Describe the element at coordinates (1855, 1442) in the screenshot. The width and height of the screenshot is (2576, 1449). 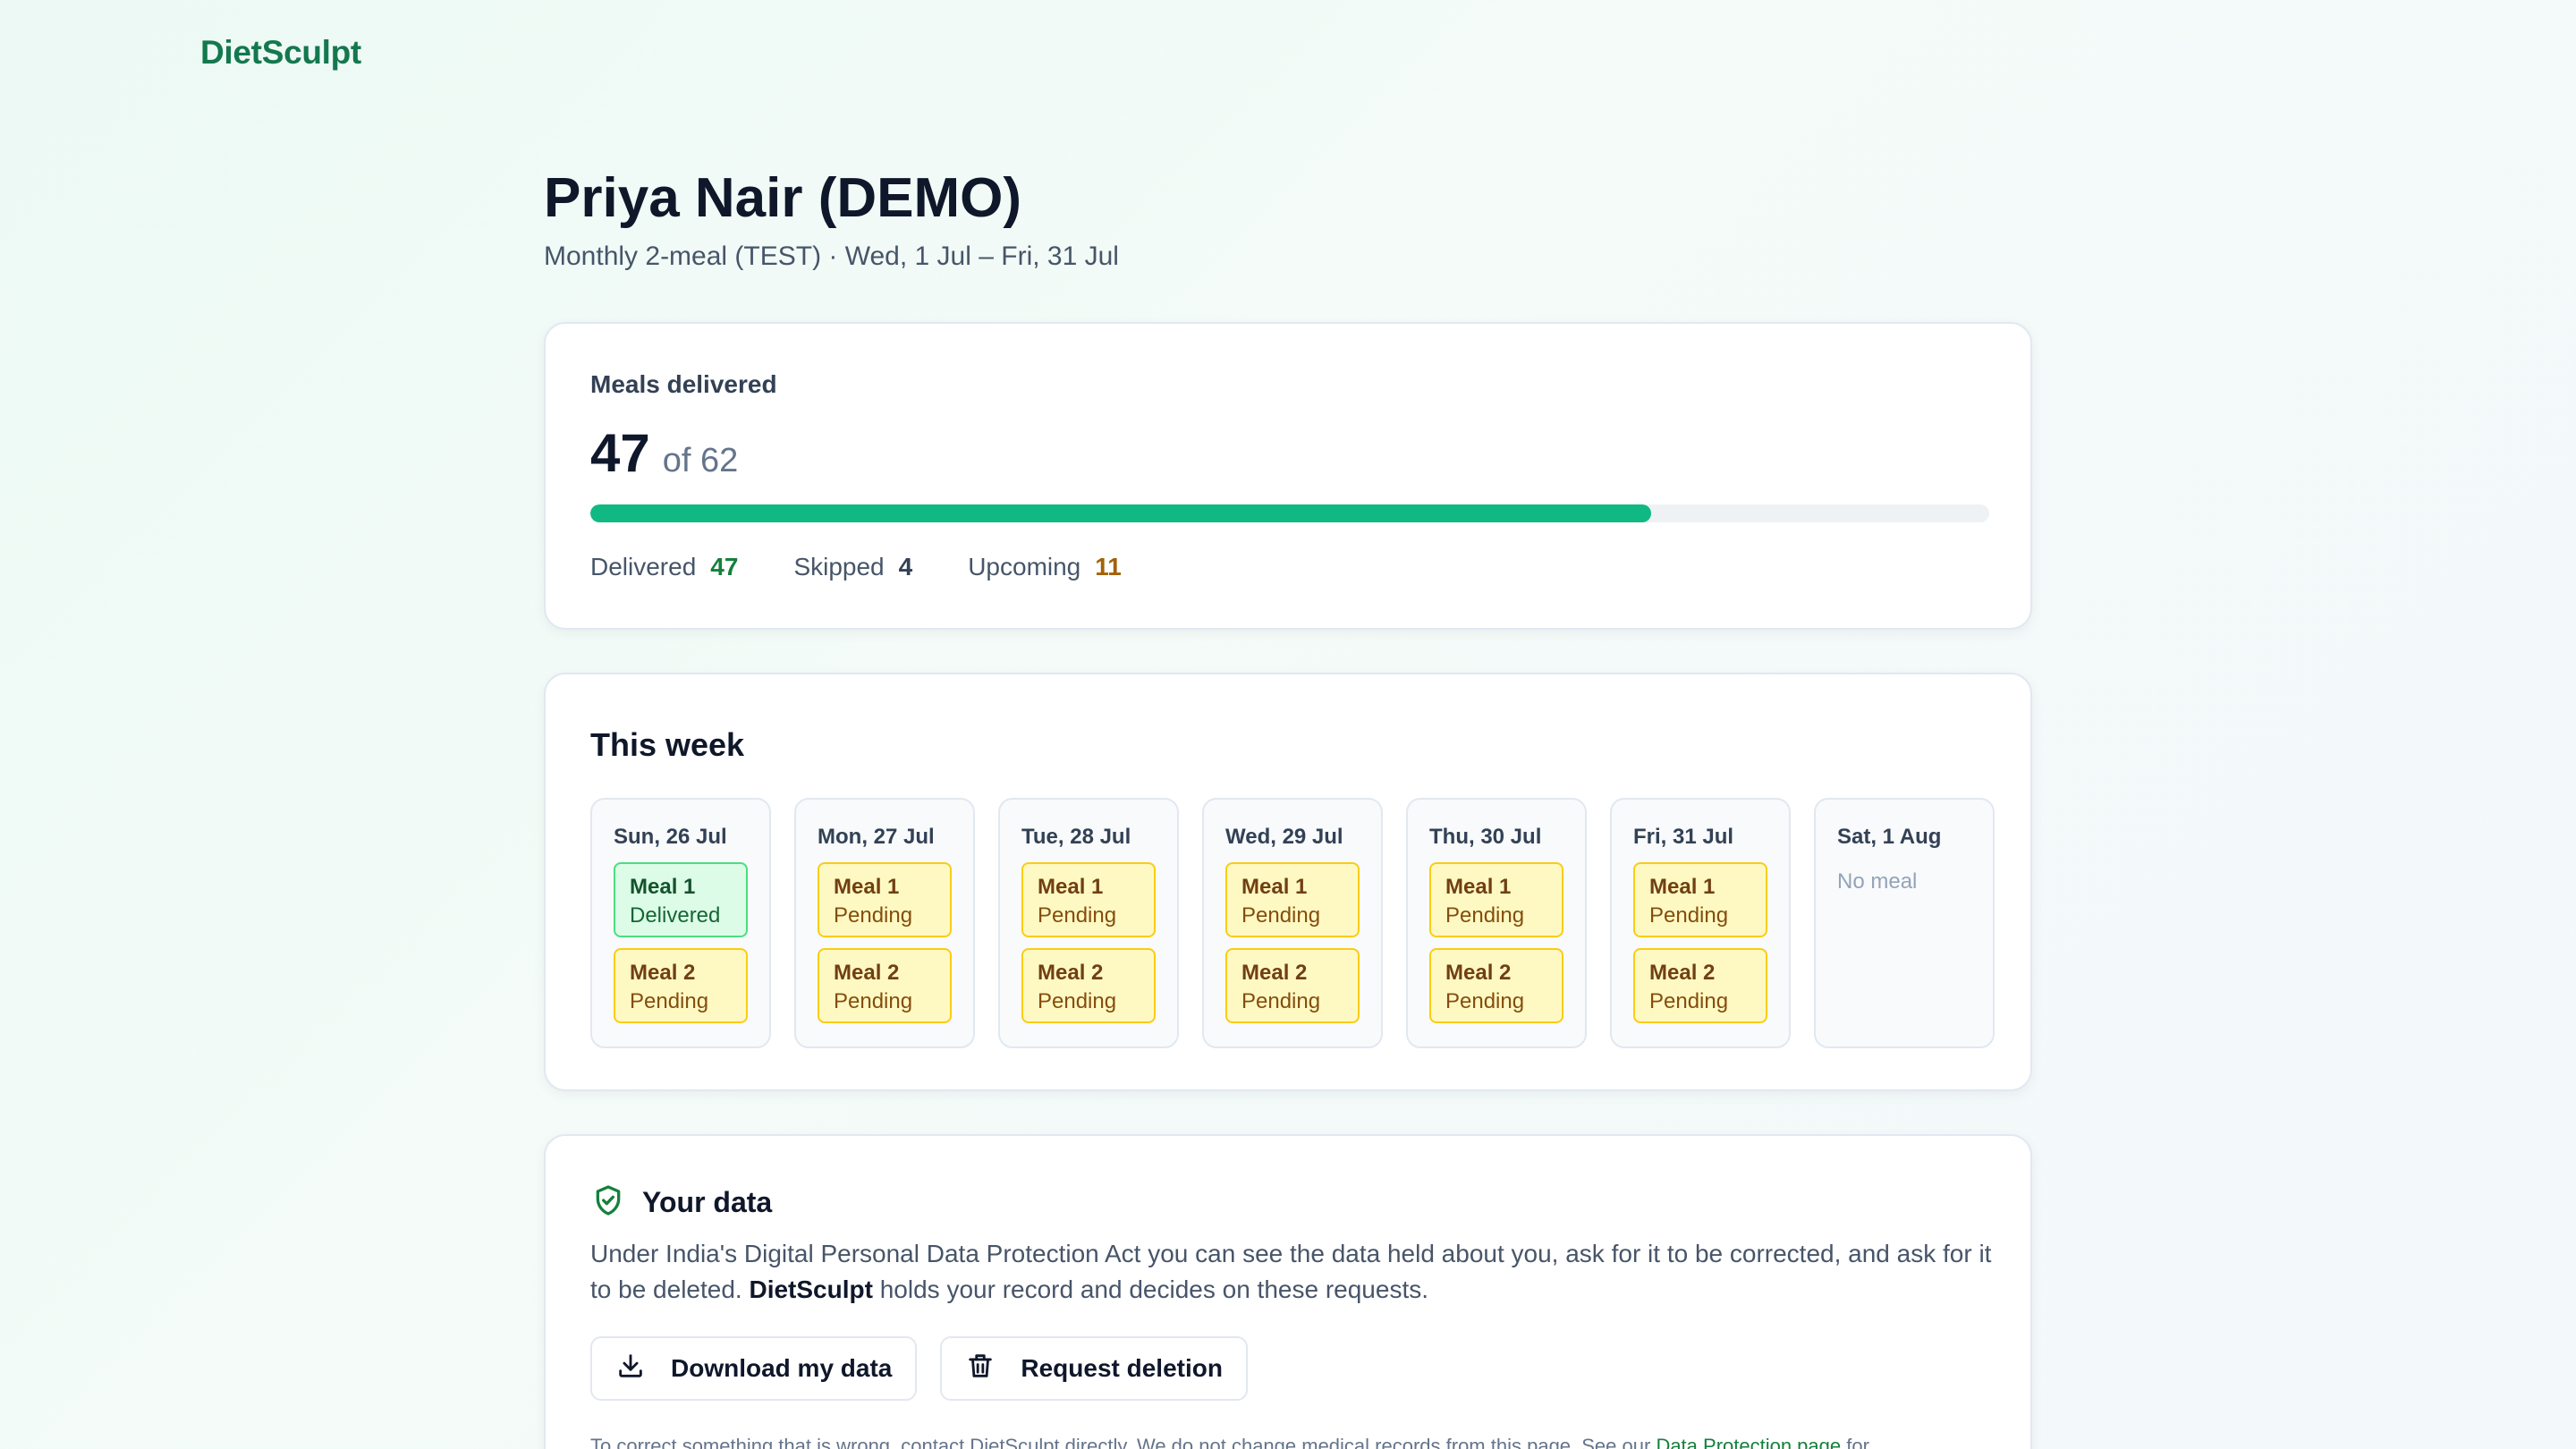
I see `footnote-text: for` at that location.